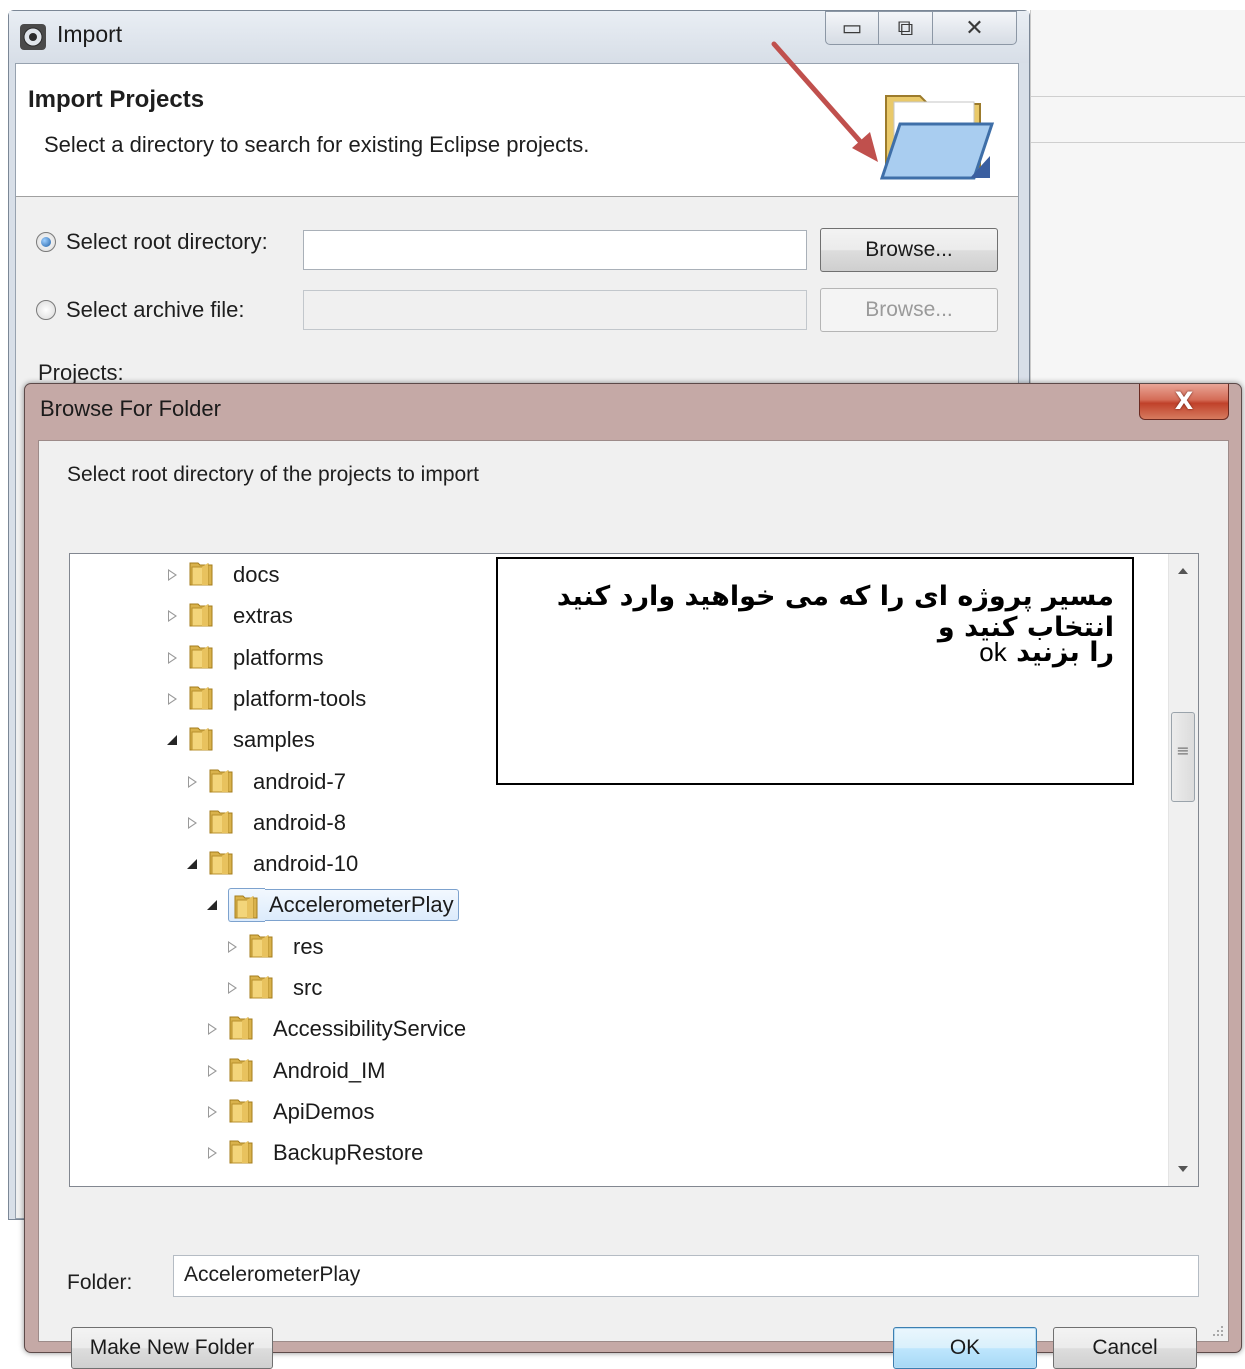 This screenshot has height=1369, width=1245. What do you see at coordinates (308, 946) in the screenshot?
I see `tree-item-label: res` at bounding box center [308, 946].